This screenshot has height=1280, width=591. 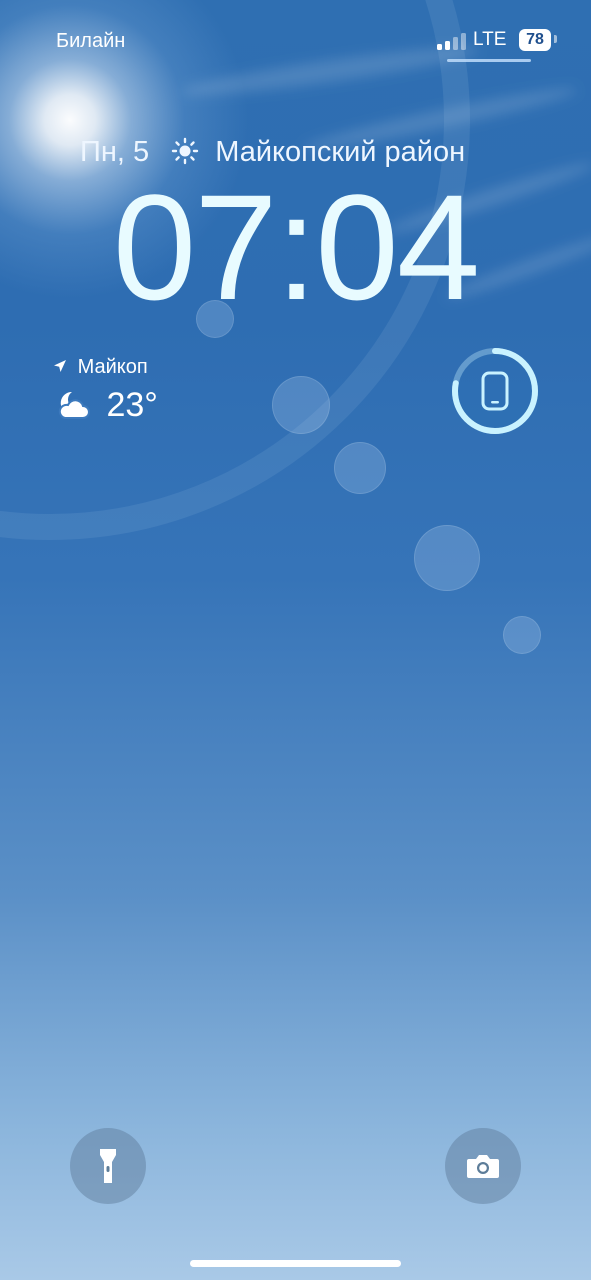 What do you see at coordinates (489, 60) in the screenshot?
I see `status-underline` at bounding box center [489, 60].